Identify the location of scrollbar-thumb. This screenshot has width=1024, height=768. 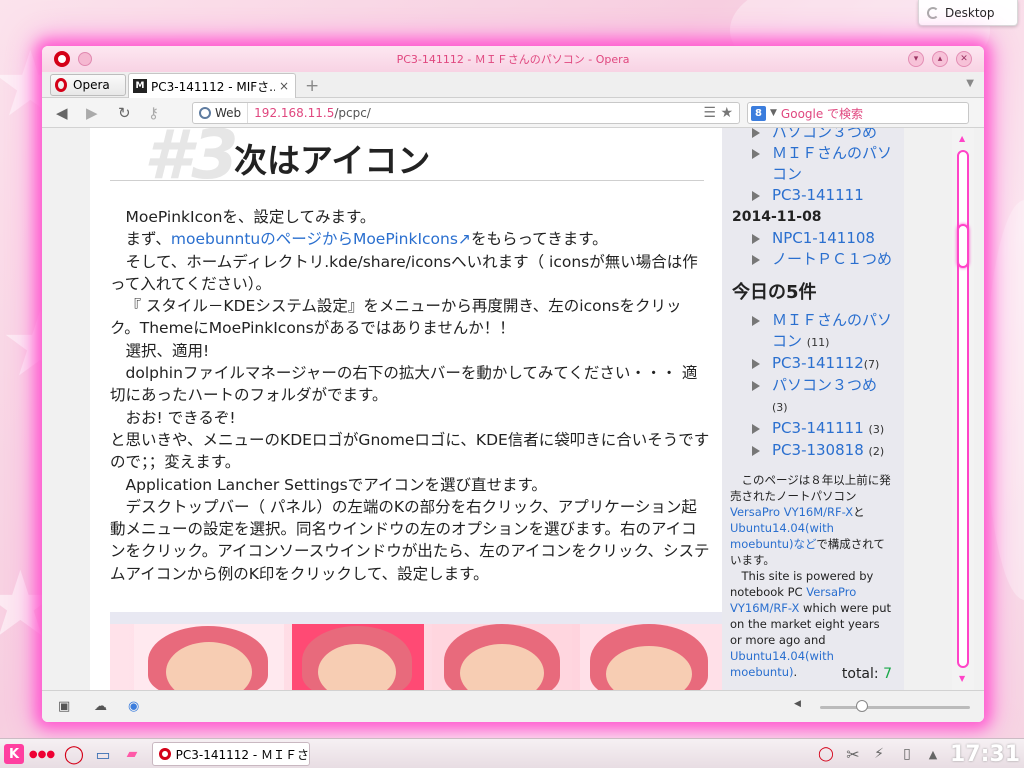
(963, 246).